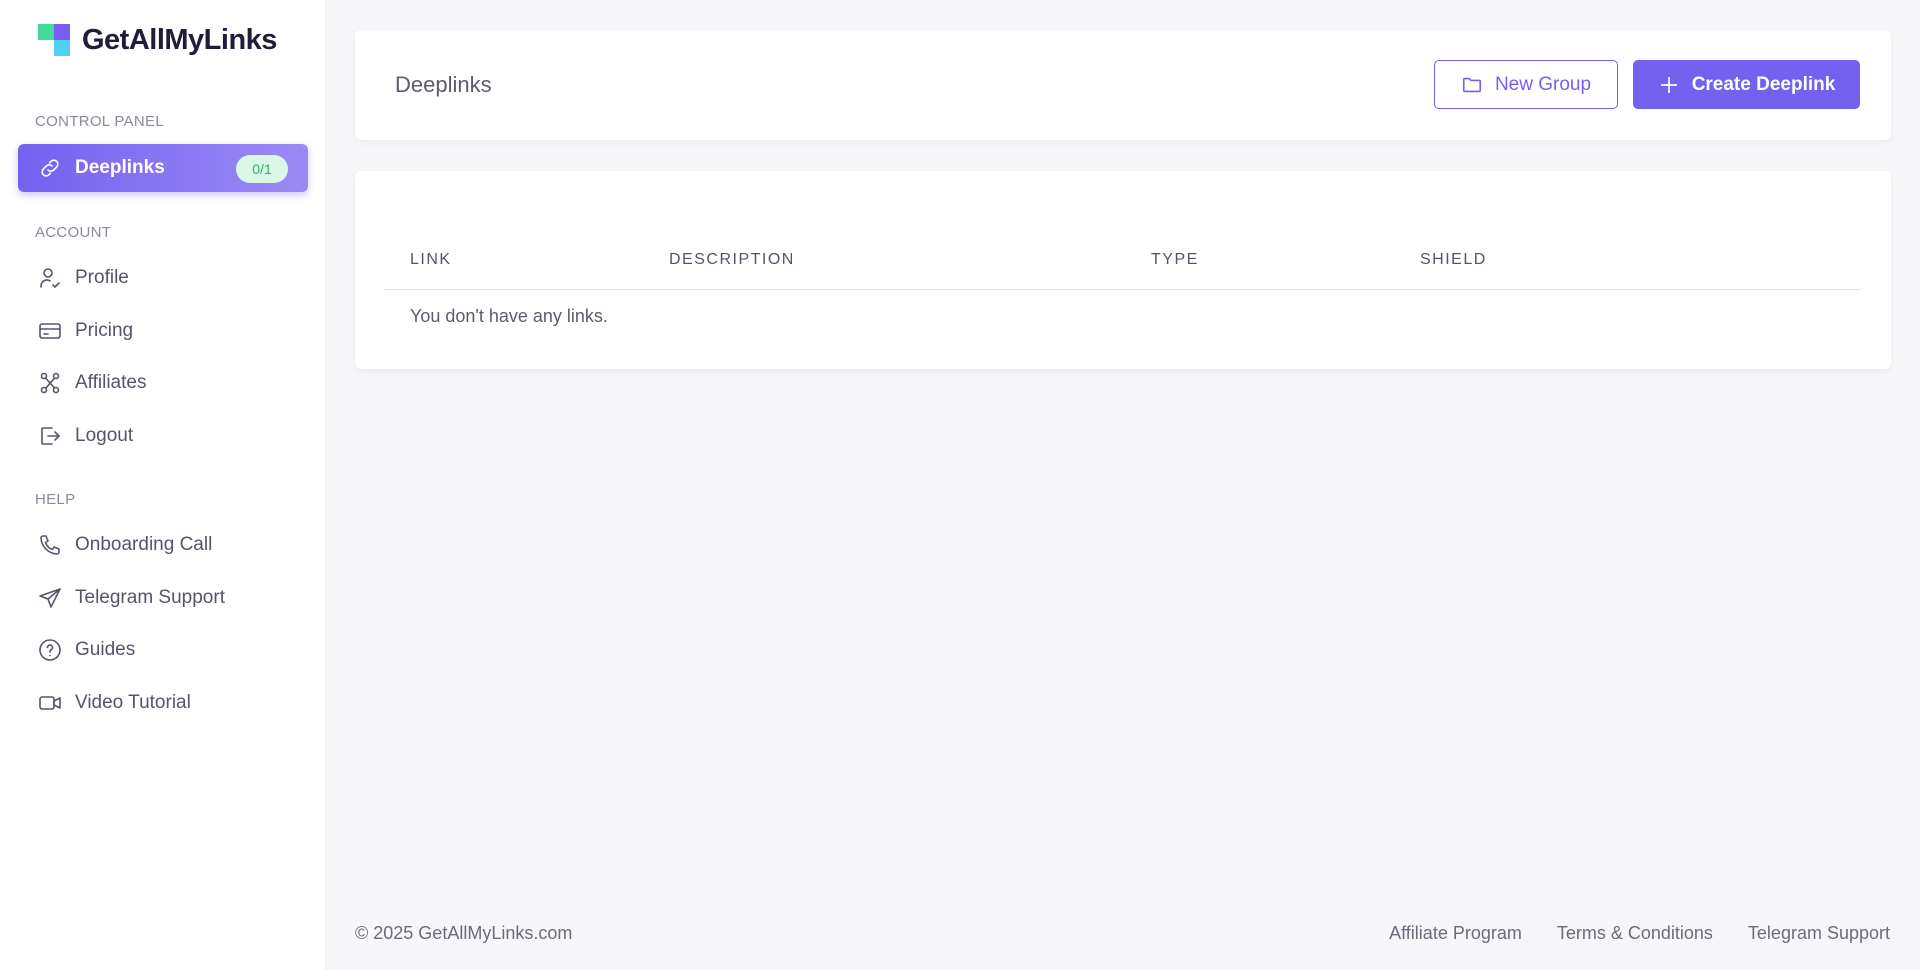  What do you see at coordinates (55, 499) in the screenshot?
I see `section-label-help: HELP` at bounding box center [55, 499].